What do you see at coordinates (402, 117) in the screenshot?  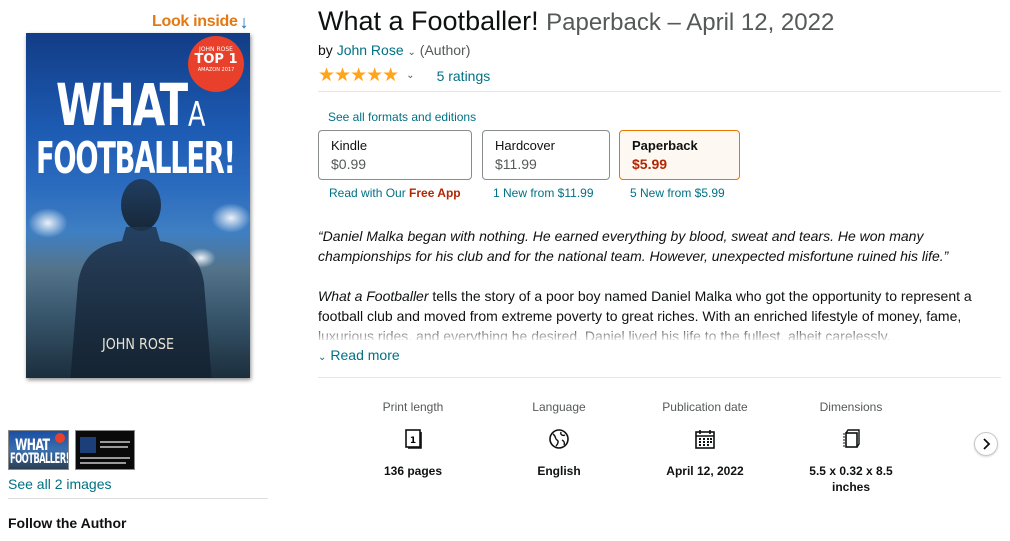 I see `see-all-formats-link: See all formats and editions` at bounding box center [402, 117].